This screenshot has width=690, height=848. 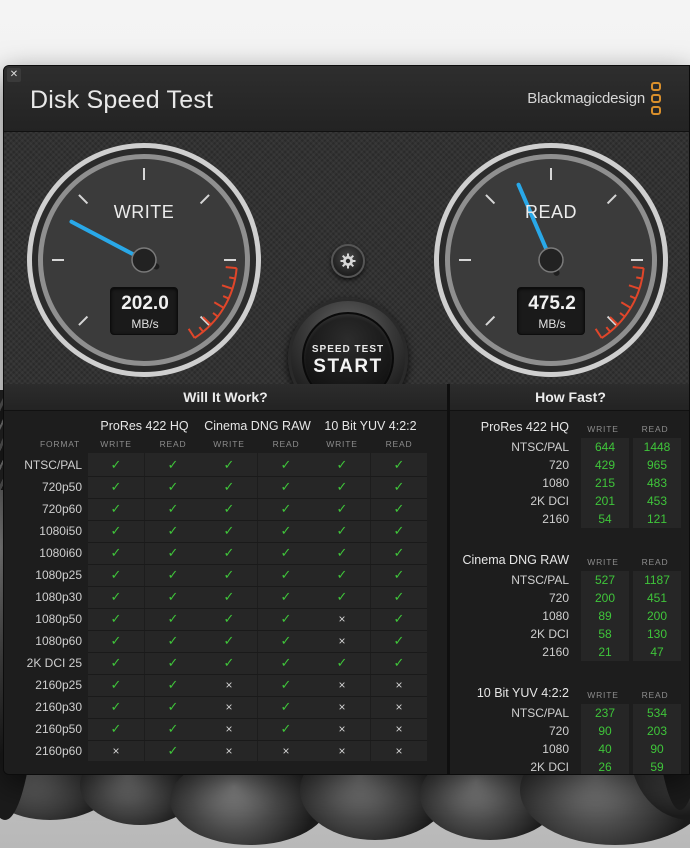 What do you see at coordinates (657, 652) in the screenshot?
I see `read-speed-cell: 47` at bounding box center [657, 652].